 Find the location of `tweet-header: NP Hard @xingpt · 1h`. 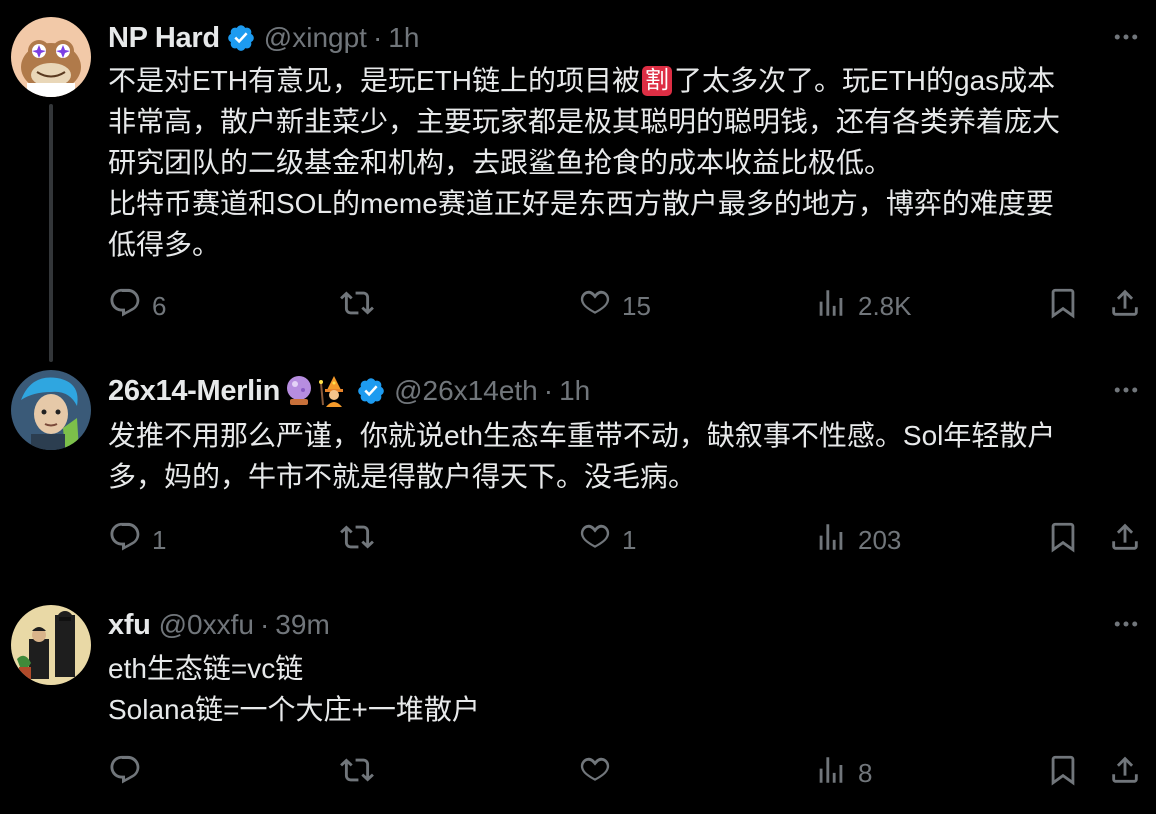

tweet-header: NP Hard @xingpt · 1h is located at coordinates (263, 38).